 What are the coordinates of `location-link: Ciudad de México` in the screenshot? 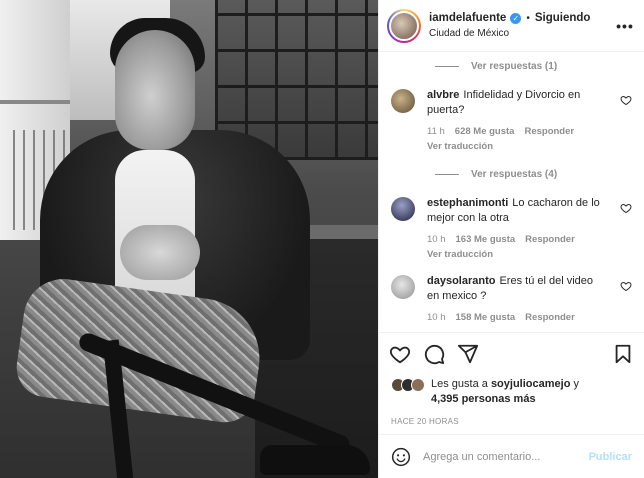 It's located at (521, 33).